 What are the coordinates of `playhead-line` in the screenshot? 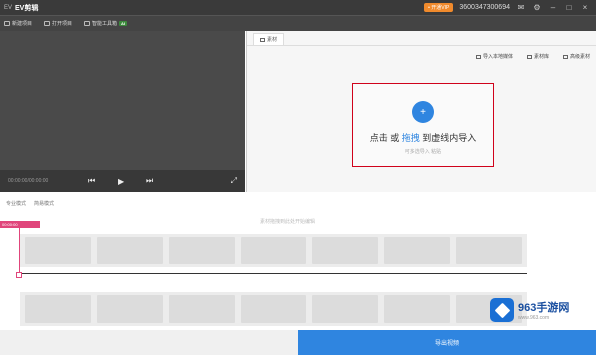 It's located at (19, 252).